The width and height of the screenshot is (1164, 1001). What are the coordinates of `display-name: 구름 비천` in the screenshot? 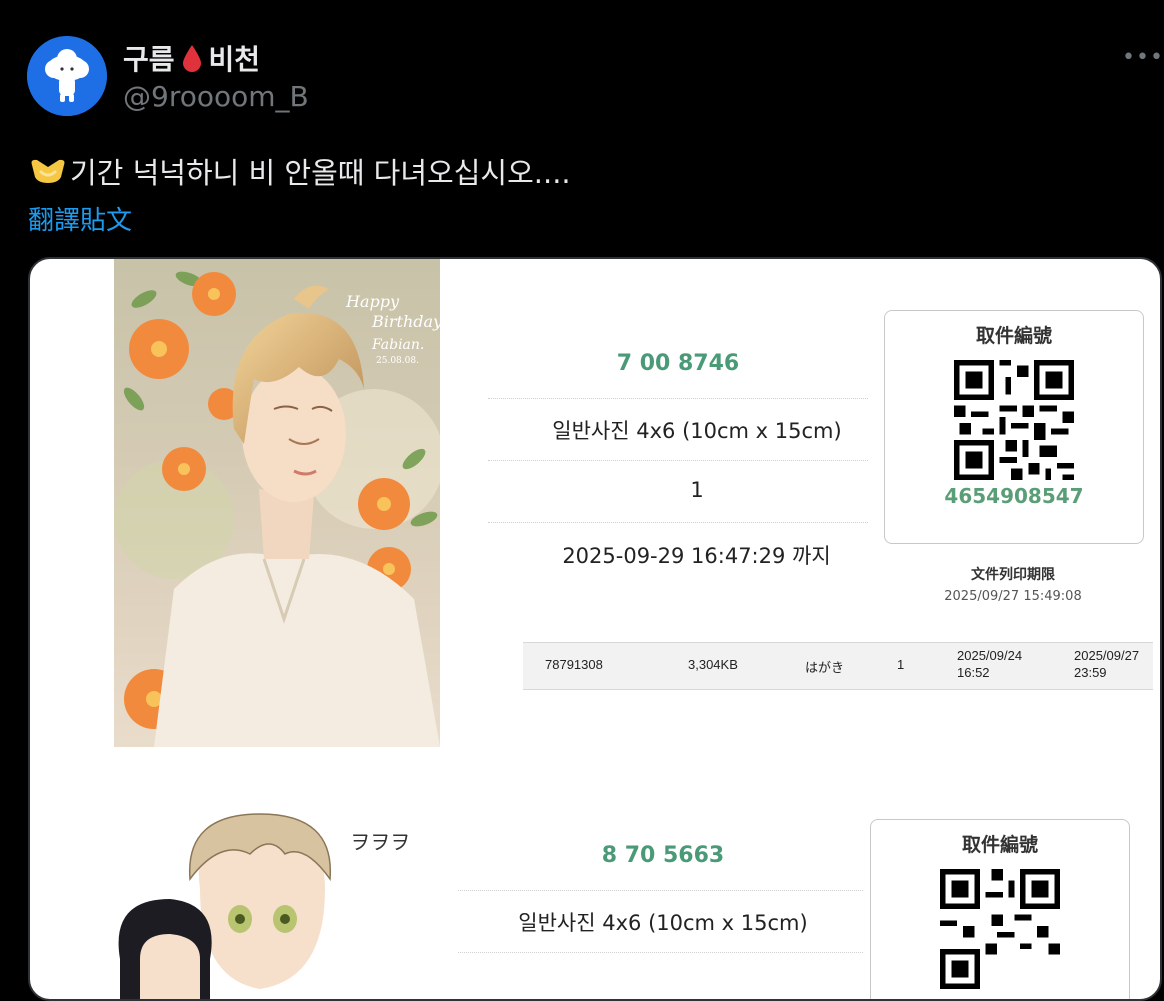 It's located at (191, 58).